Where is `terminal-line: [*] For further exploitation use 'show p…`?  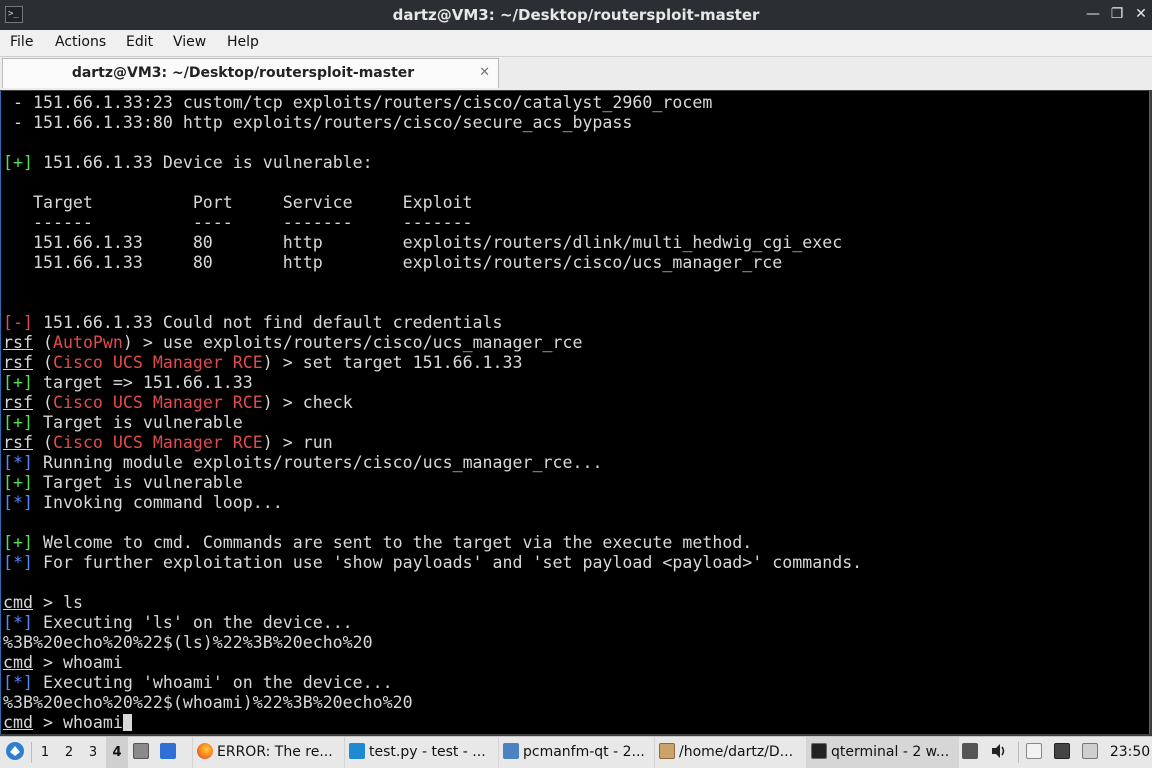
terminal-line: [*] For further exploitation use 'show p… is located at coordinates (432, 563).